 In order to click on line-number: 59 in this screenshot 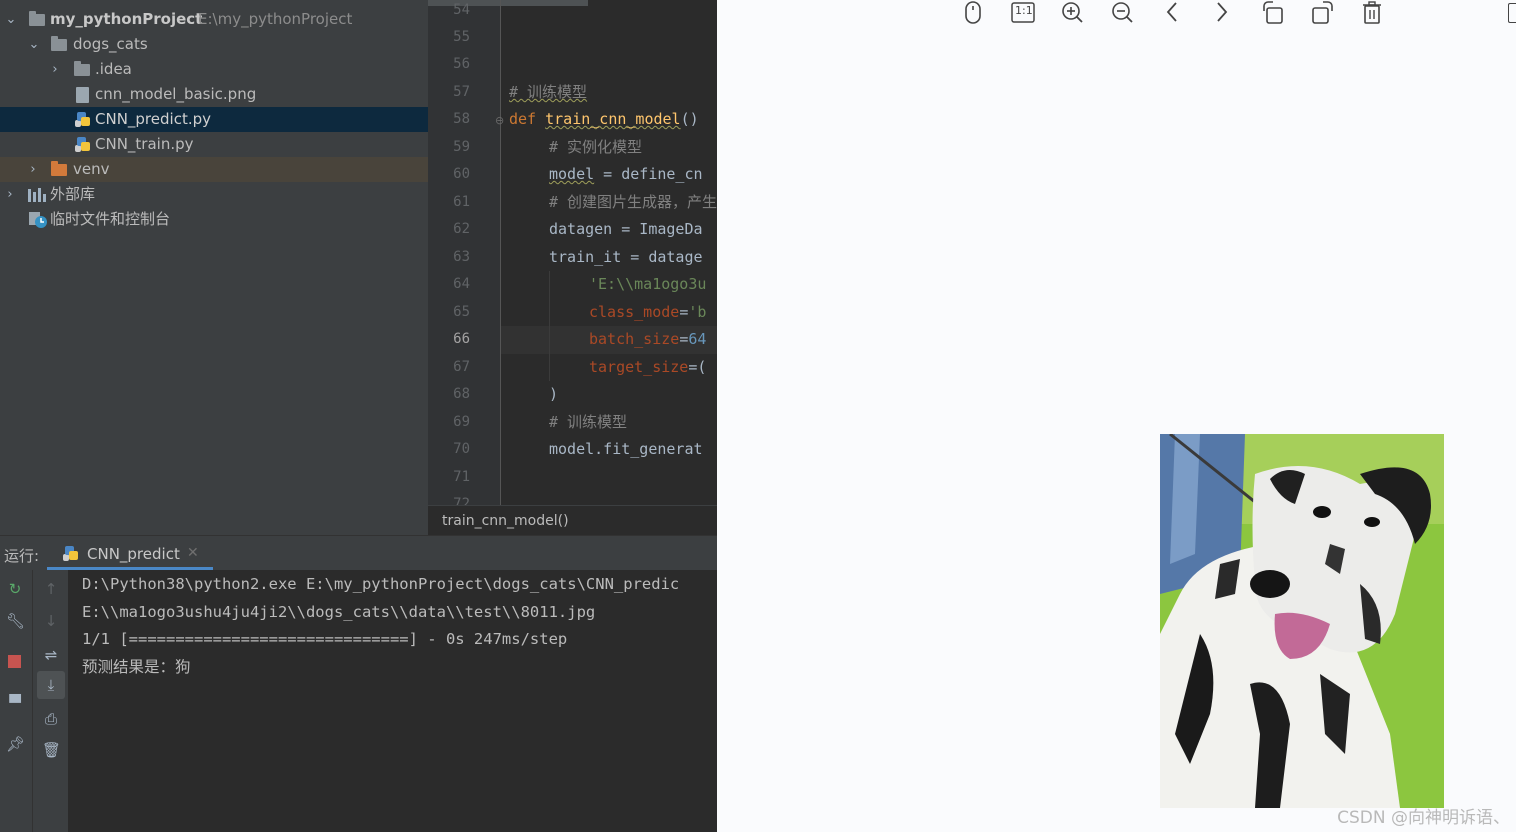, I will do `click(461, 147)`.